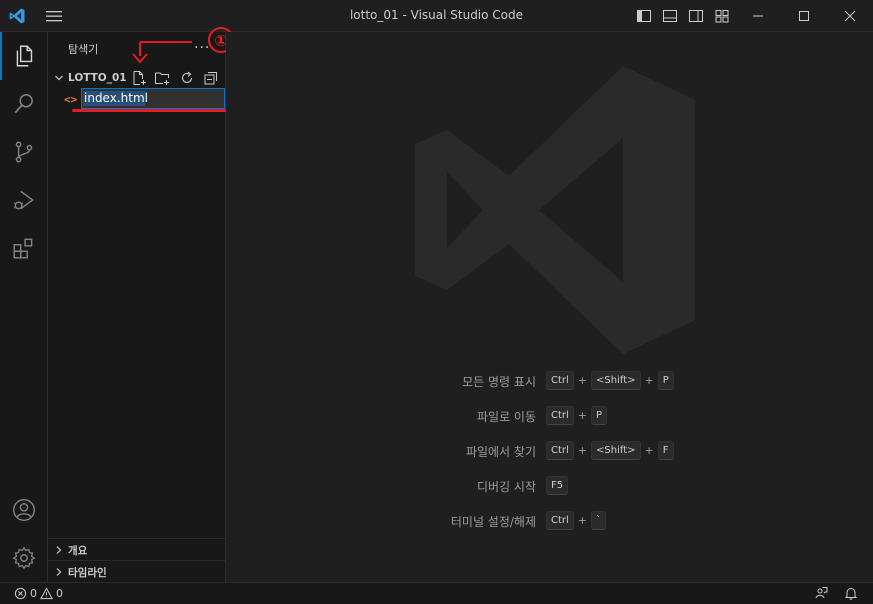 The image size is (873, 604). I want to click on source-control-icon, so click(24, 152).